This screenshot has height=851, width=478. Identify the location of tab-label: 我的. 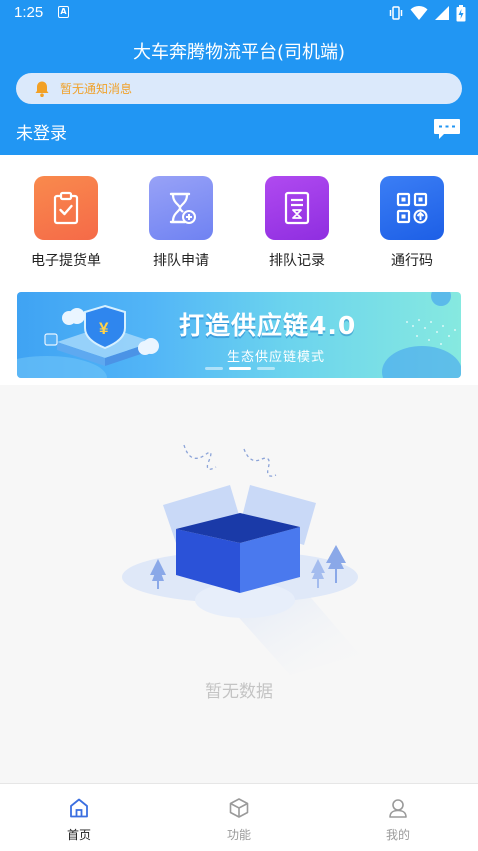
(397, 835).